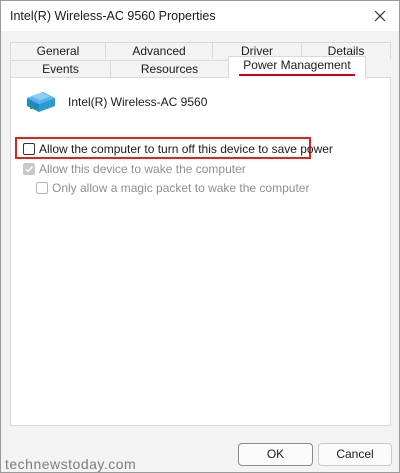 Image resolution: width=400 pixels, height=473 pixels. I want to click on tab-events: Events, so click(60, 68).